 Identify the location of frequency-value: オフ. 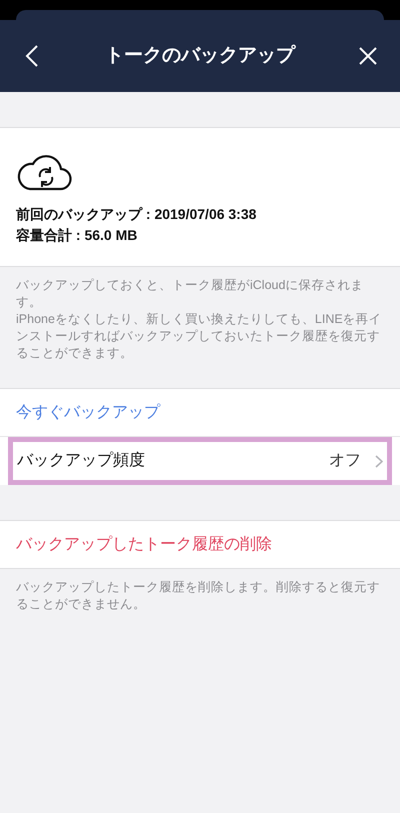
(345, 461).